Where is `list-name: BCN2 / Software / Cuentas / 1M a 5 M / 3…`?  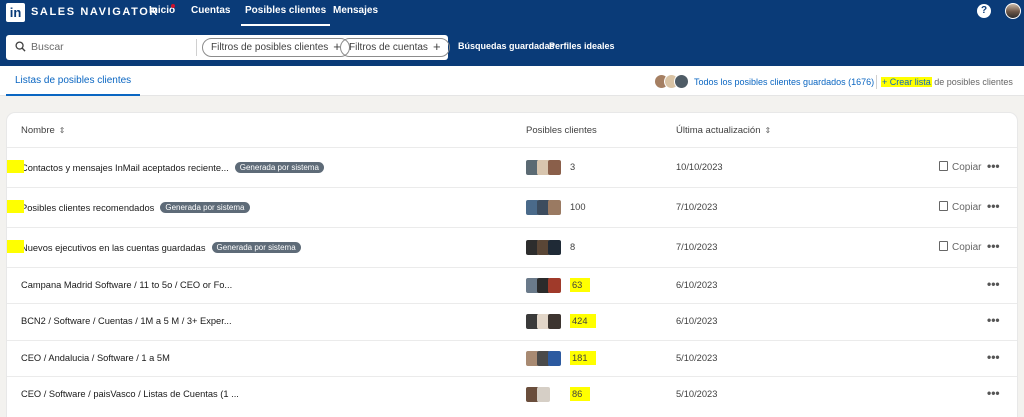 list-name: BCN2 / Software / Cuentas / 1M a 5 M / 3… is located at coordinates (126, 321).